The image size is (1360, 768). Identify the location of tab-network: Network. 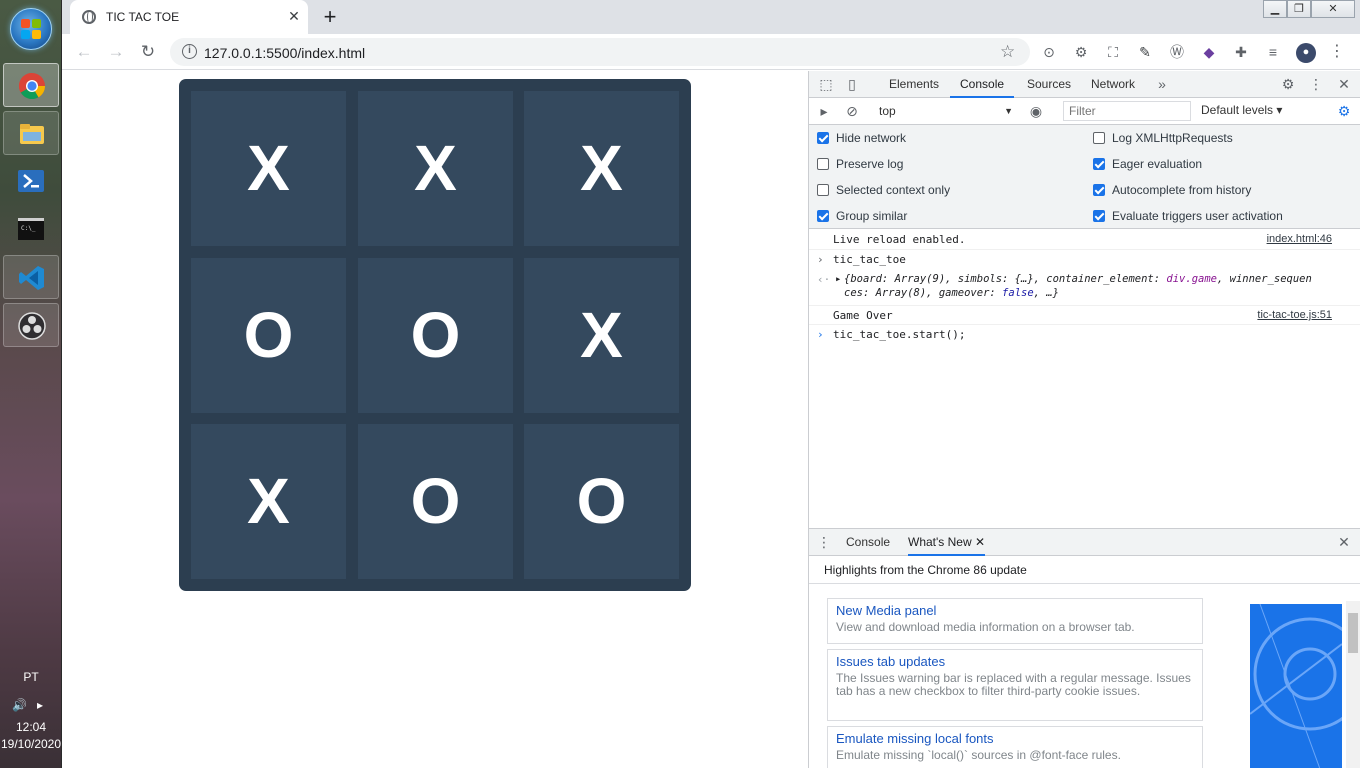
(1113, 84).